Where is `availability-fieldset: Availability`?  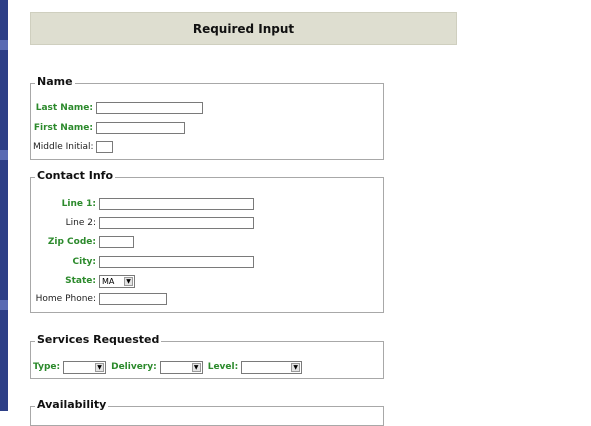 availability-fieldset: Availability is located at coordinates (207, 412).